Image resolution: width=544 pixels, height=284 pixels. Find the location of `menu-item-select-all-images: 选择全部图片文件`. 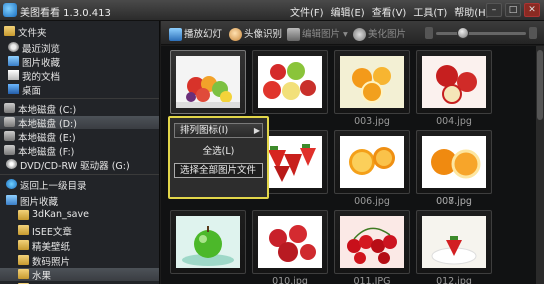

menu-item-select-all-images: 选择全部图片文件 is located at coordinates (218, 170).